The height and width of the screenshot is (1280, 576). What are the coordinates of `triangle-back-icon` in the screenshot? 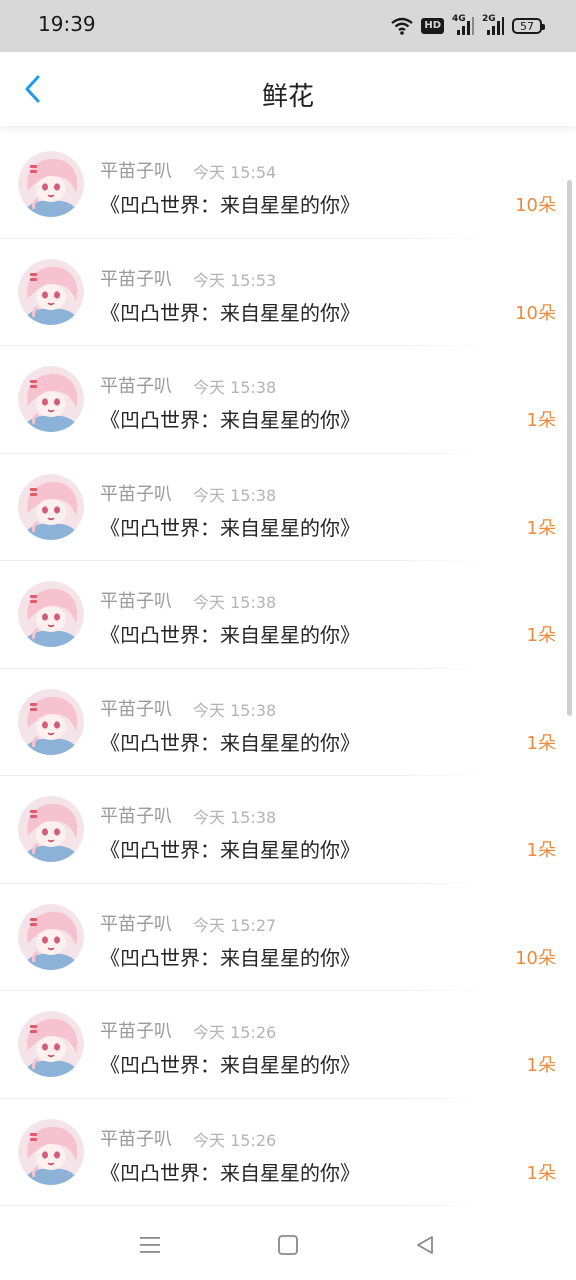 It's located at (425, 1245).